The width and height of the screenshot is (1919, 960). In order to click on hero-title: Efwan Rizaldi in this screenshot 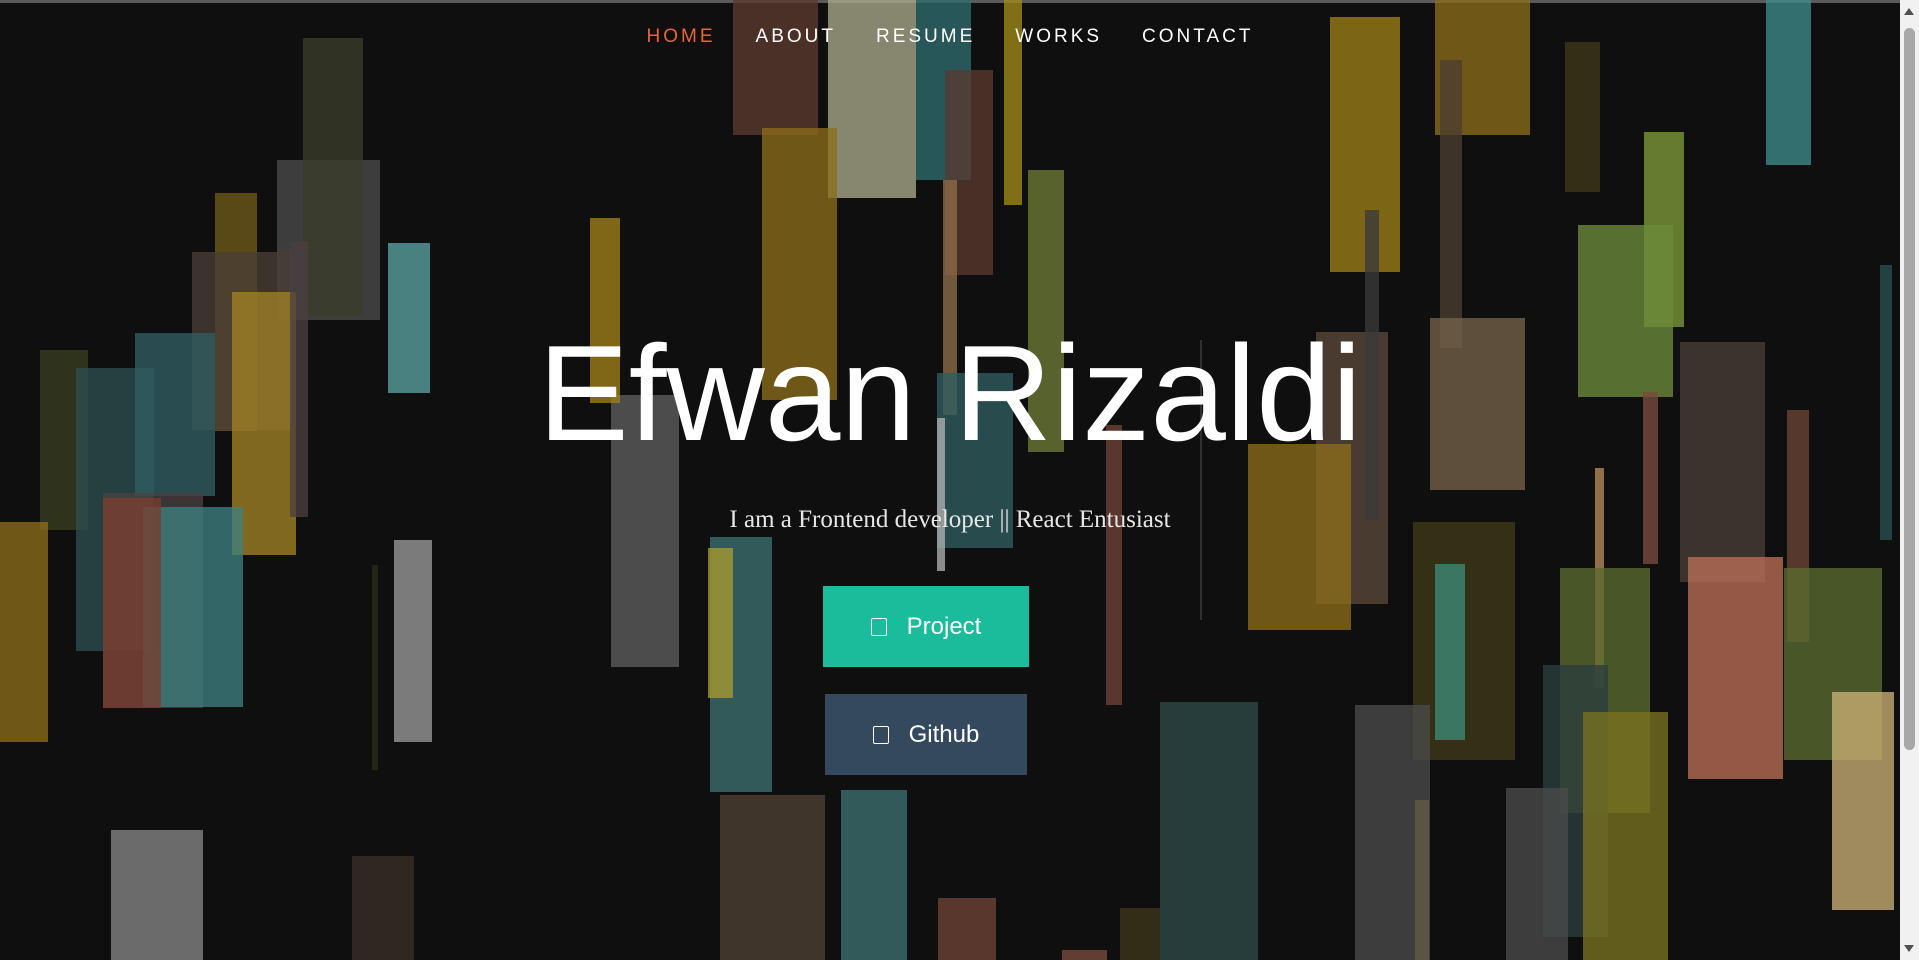, I will do `click(950, 393)`.